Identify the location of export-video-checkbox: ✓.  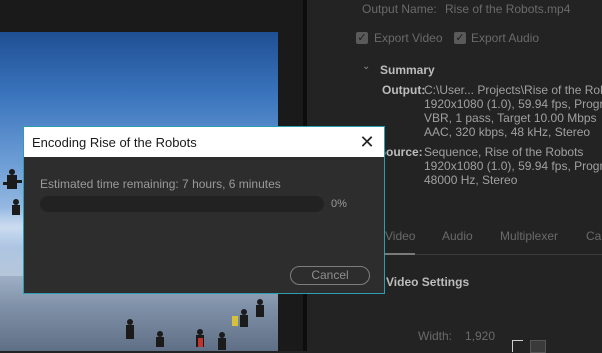
(362, 38).